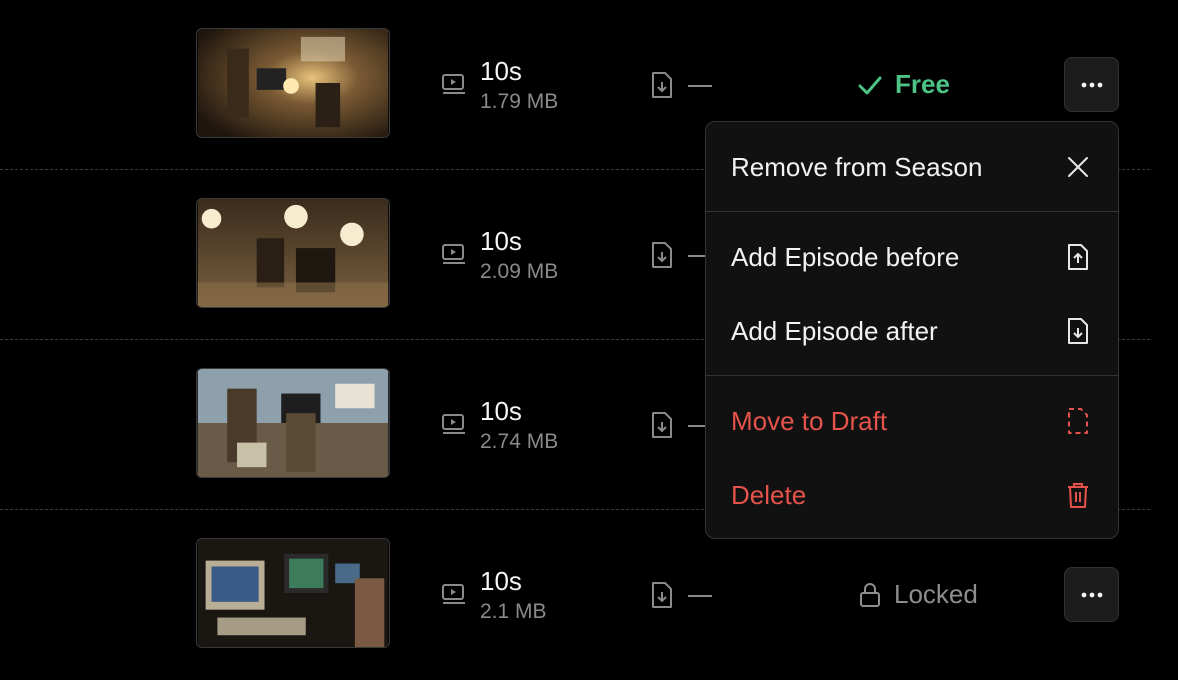 The width and height of the screenshot is (1178, 680). I want to click on menu-item-label: Add Episode before, so click(845, 256).